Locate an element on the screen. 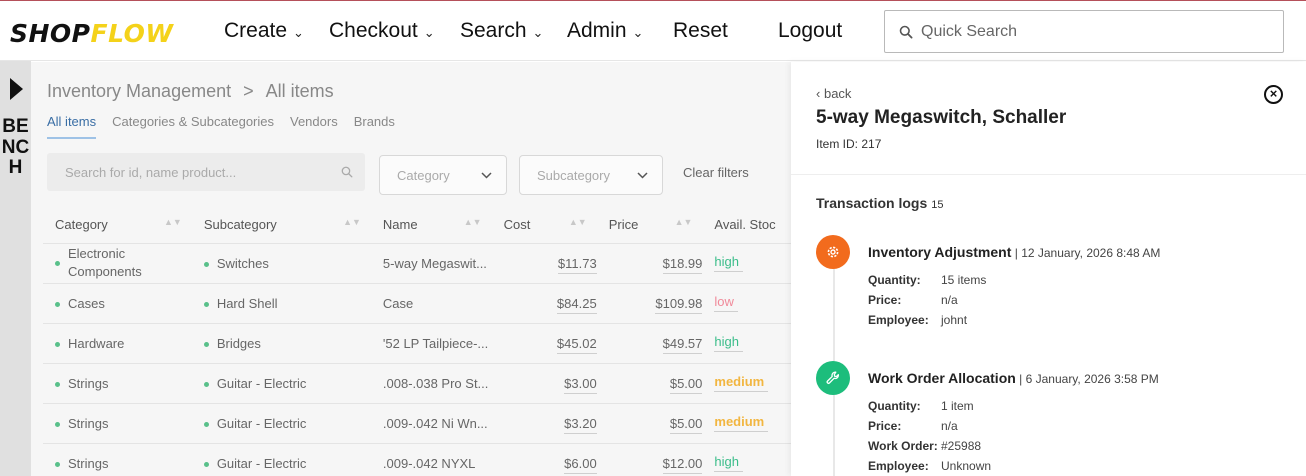 This screenshot has width=1306, height=476. nav-checkout: Checkout ⌄ is located at coordinates (382, 31).